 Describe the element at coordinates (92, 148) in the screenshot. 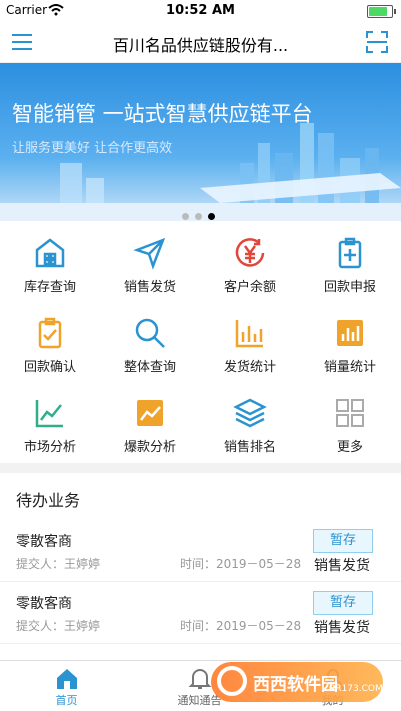

I see `banner-tagline: 让服务更美好 让合作更高效` at that location.